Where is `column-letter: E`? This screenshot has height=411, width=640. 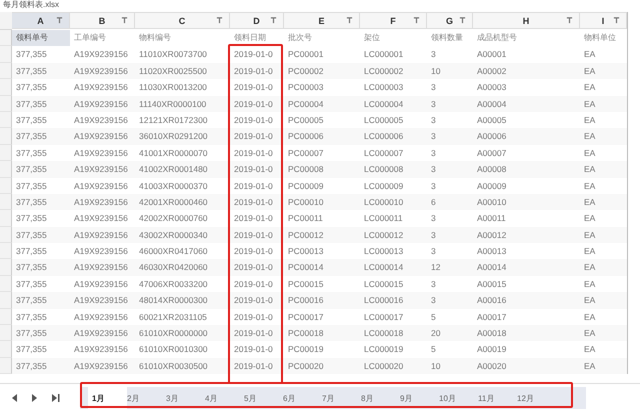
column-letter: E is located at coordinates (321, 21).